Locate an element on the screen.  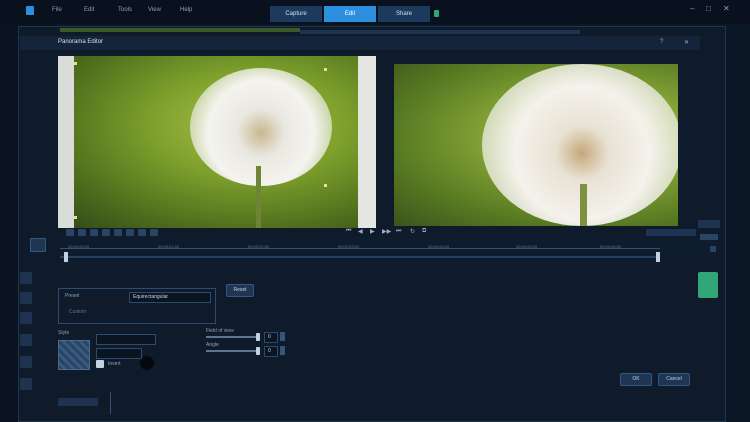
result-dandelion-stem is located at coordinates (583, 205).